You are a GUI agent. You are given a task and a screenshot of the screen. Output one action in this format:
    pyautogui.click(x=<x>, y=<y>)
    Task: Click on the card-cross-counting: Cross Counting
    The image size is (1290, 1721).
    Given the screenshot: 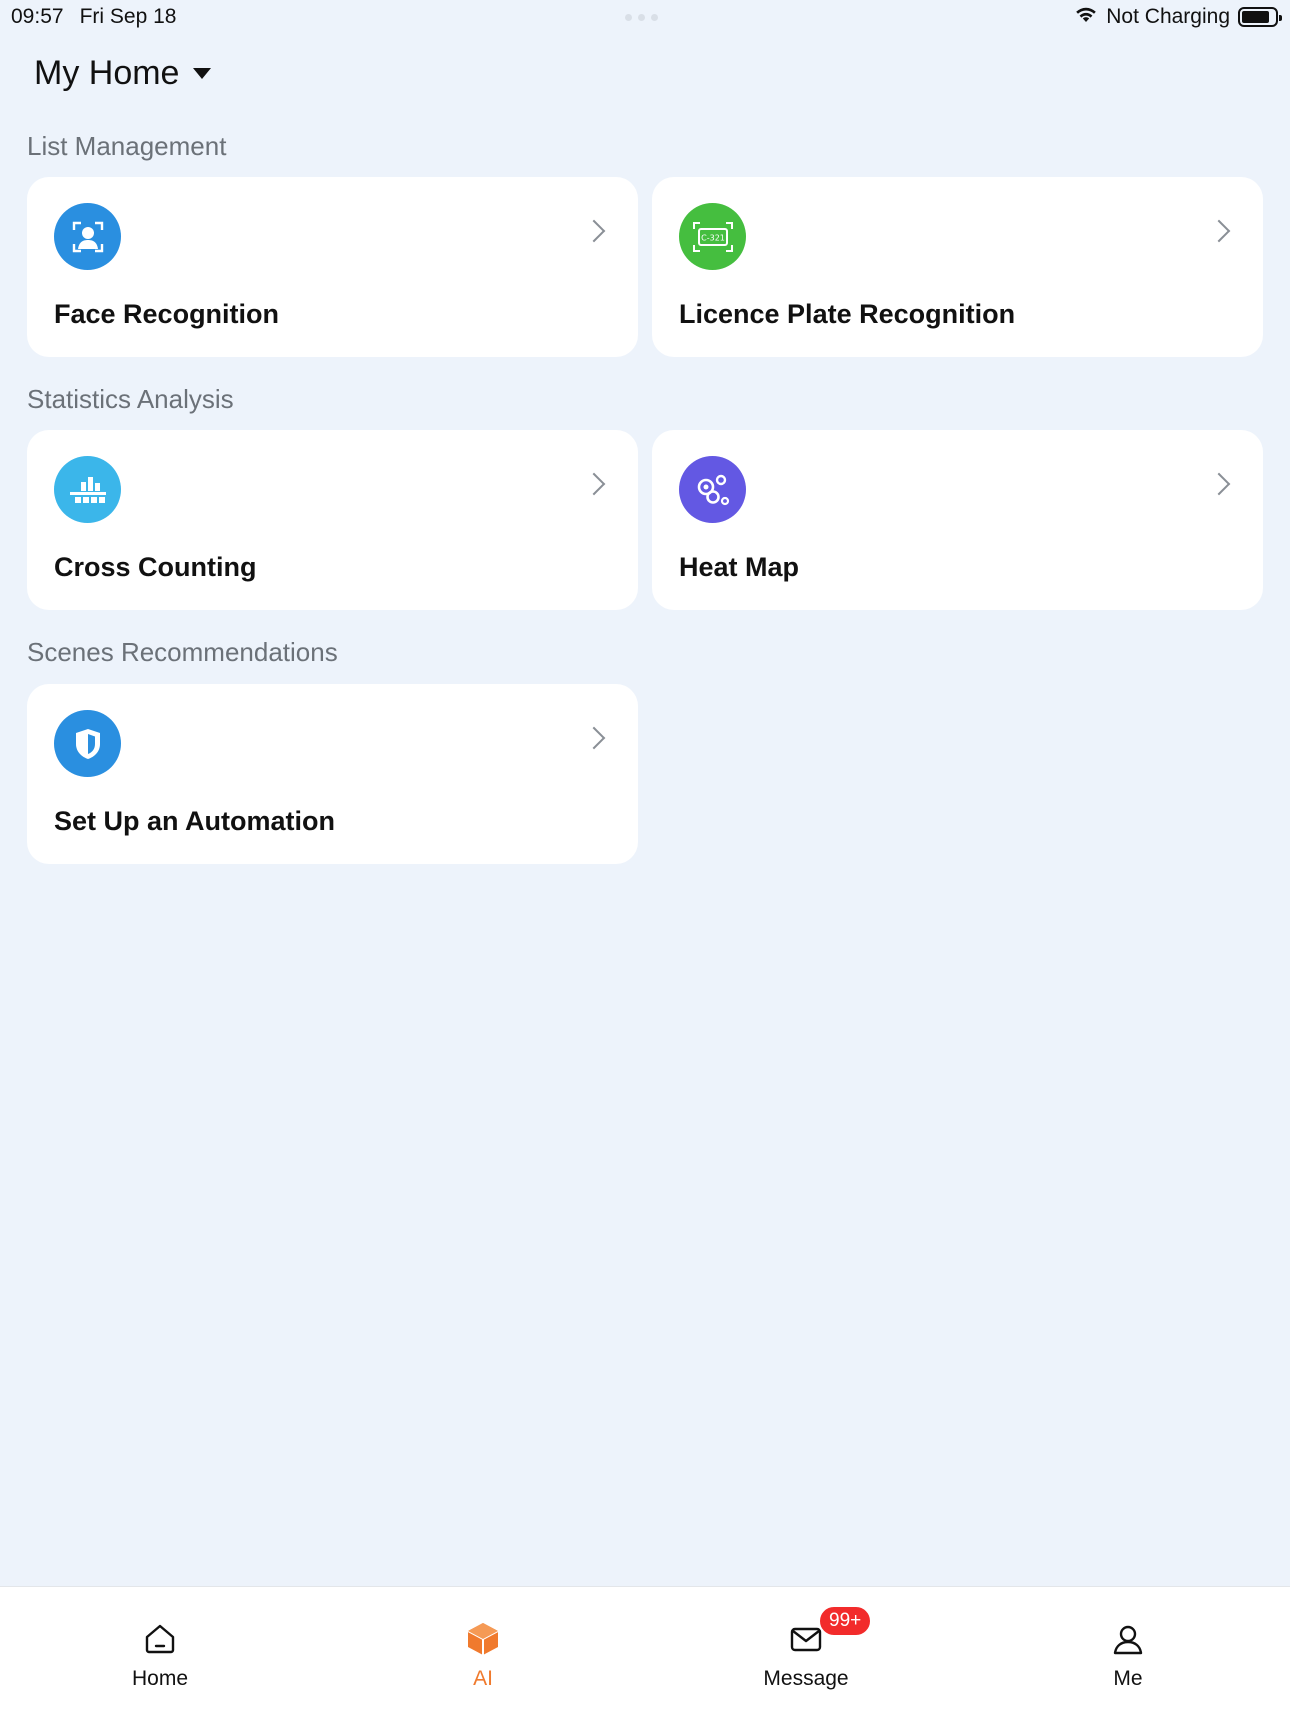 What is the action you would take?
    pyautogui.click(x=332, y=520)
    